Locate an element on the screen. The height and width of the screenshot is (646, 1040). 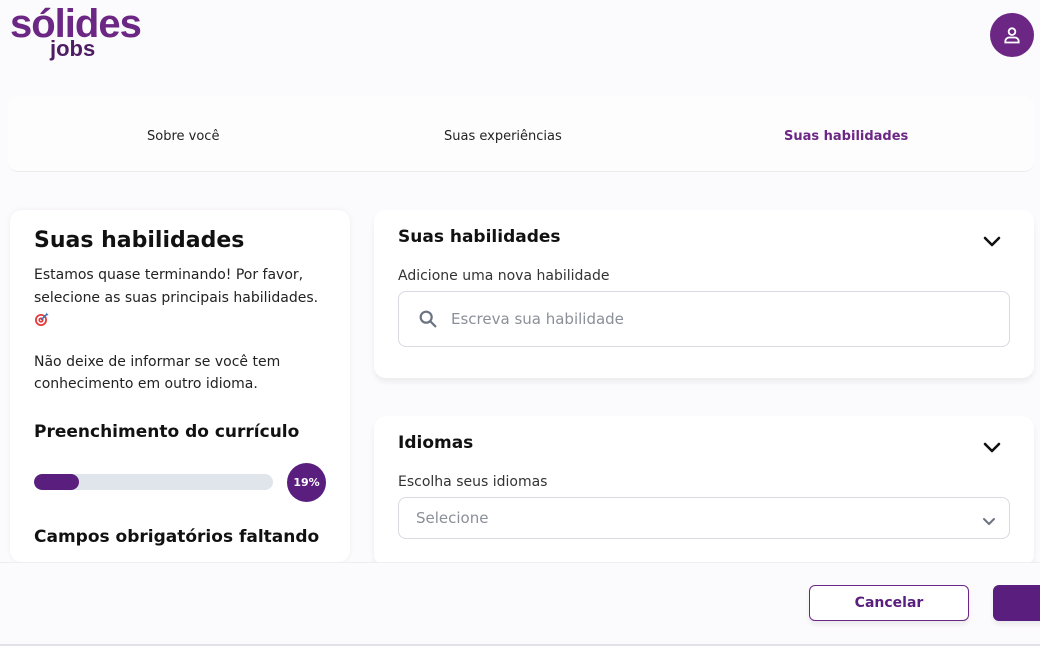
skills-collapse-chevron-icon is located at coordinates (992, 243).